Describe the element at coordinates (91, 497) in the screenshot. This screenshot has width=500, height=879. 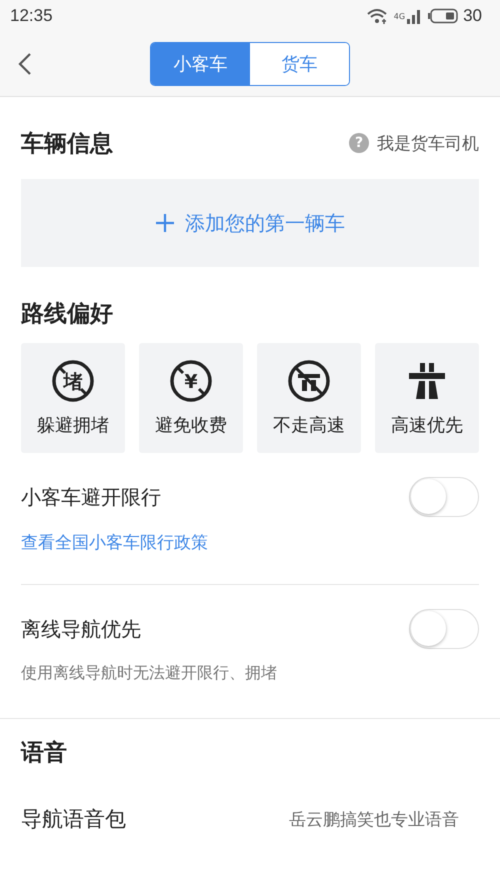
I see `setting-label: 小客车避开限行` at that location.